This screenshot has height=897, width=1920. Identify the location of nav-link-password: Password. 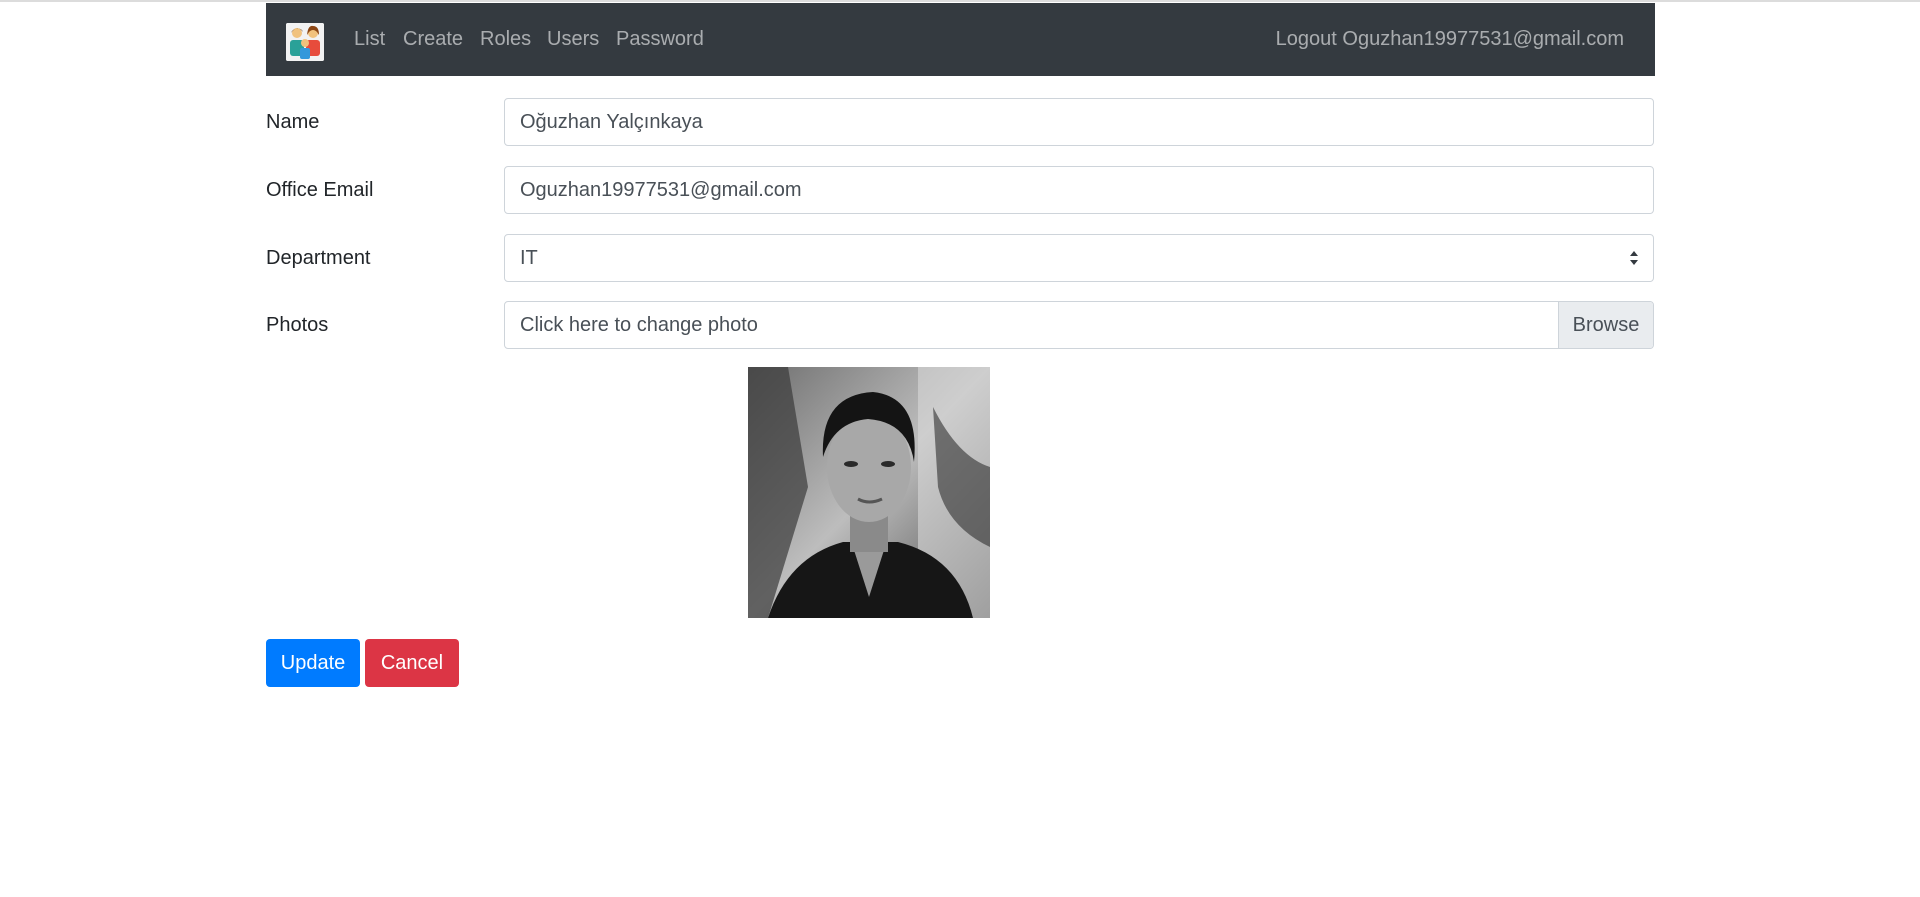
(660, 39).